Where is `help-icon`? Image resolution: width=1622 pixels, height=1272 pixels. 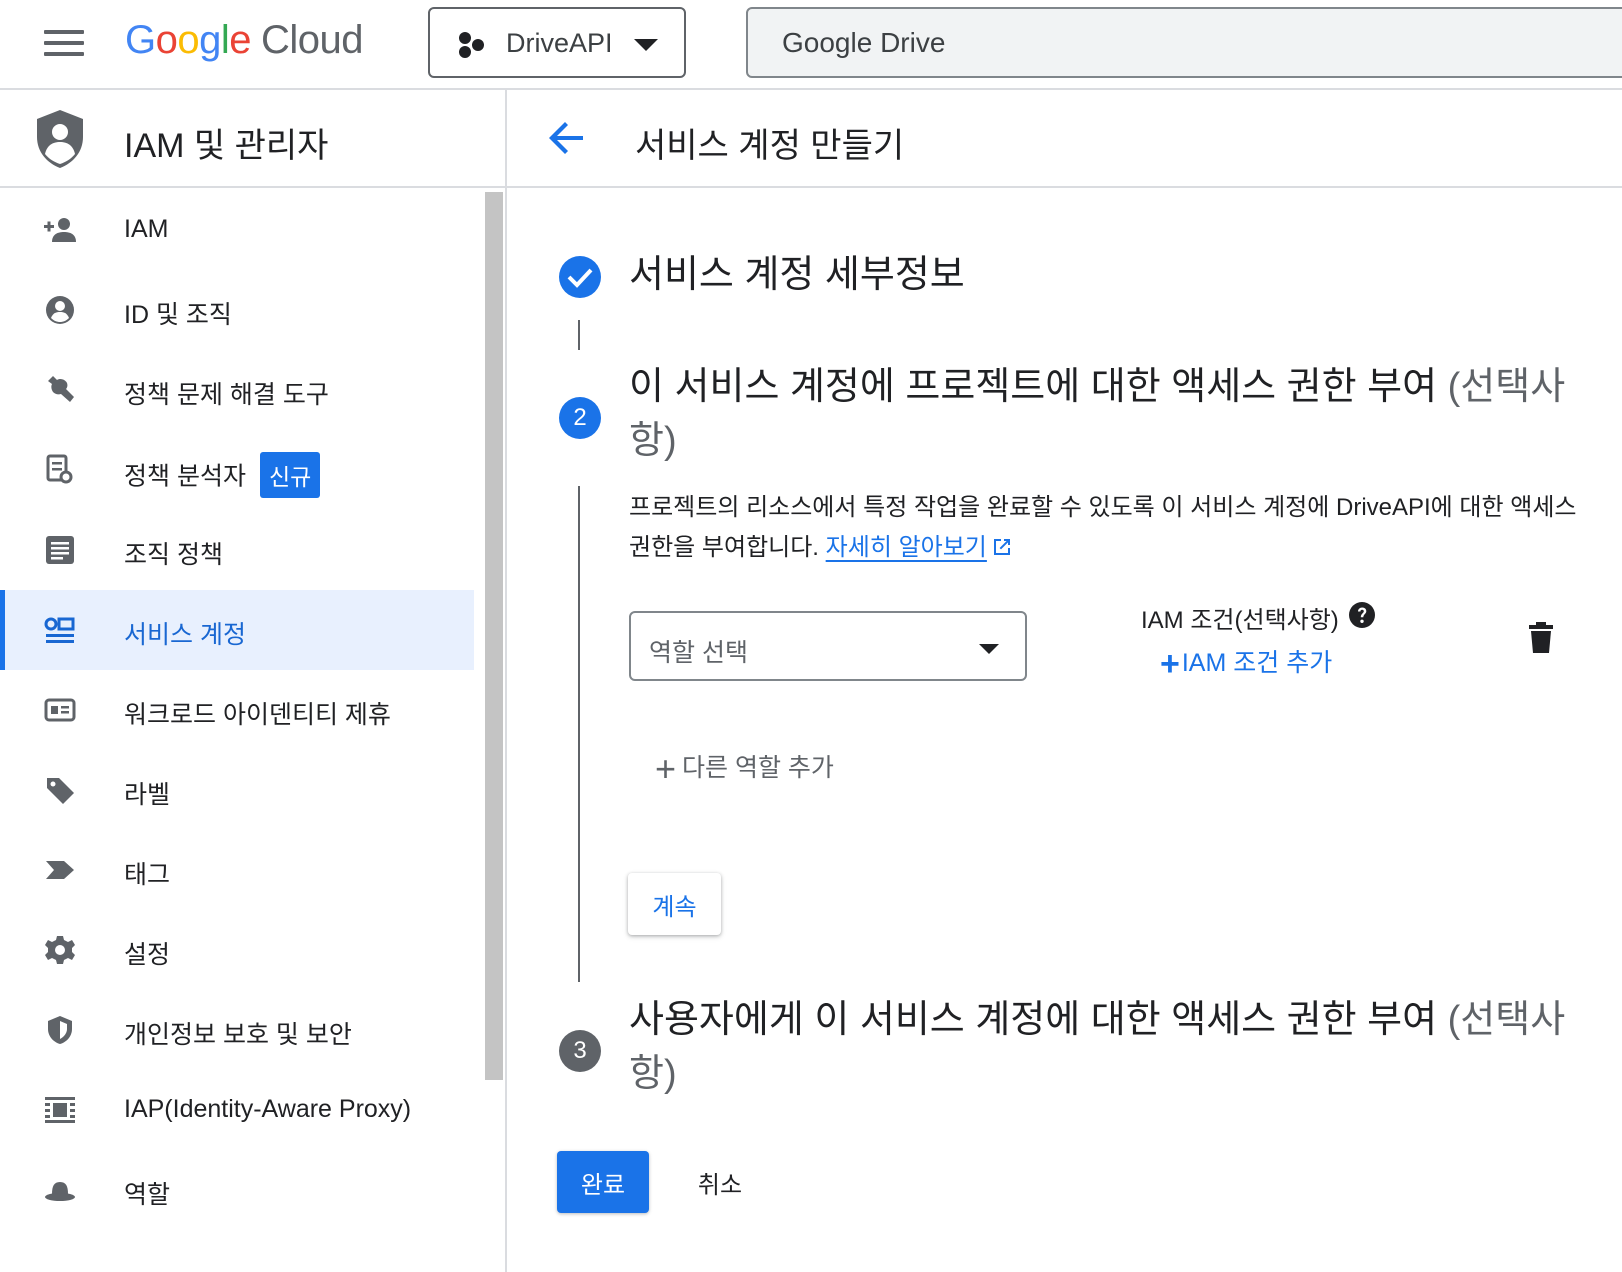 help-icon is located at coordinates (1362, 615).